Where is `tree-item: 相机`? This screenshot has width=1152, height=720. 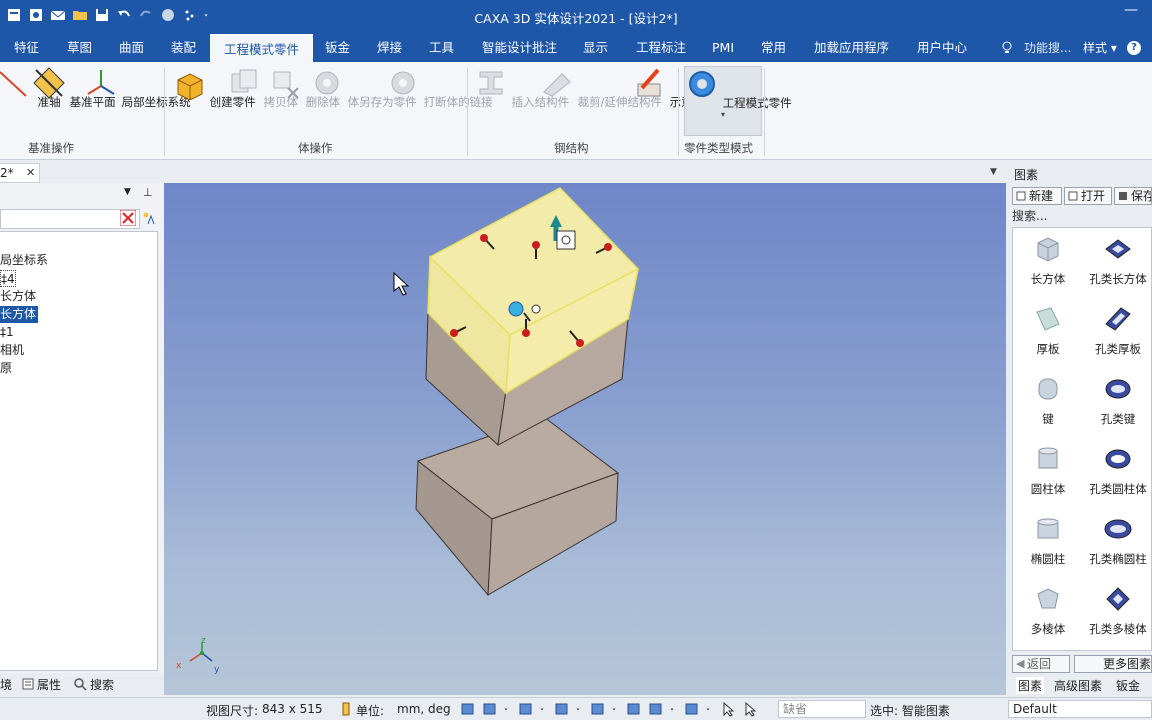
tree-item: 相机 is located at coordinates (12, 350).